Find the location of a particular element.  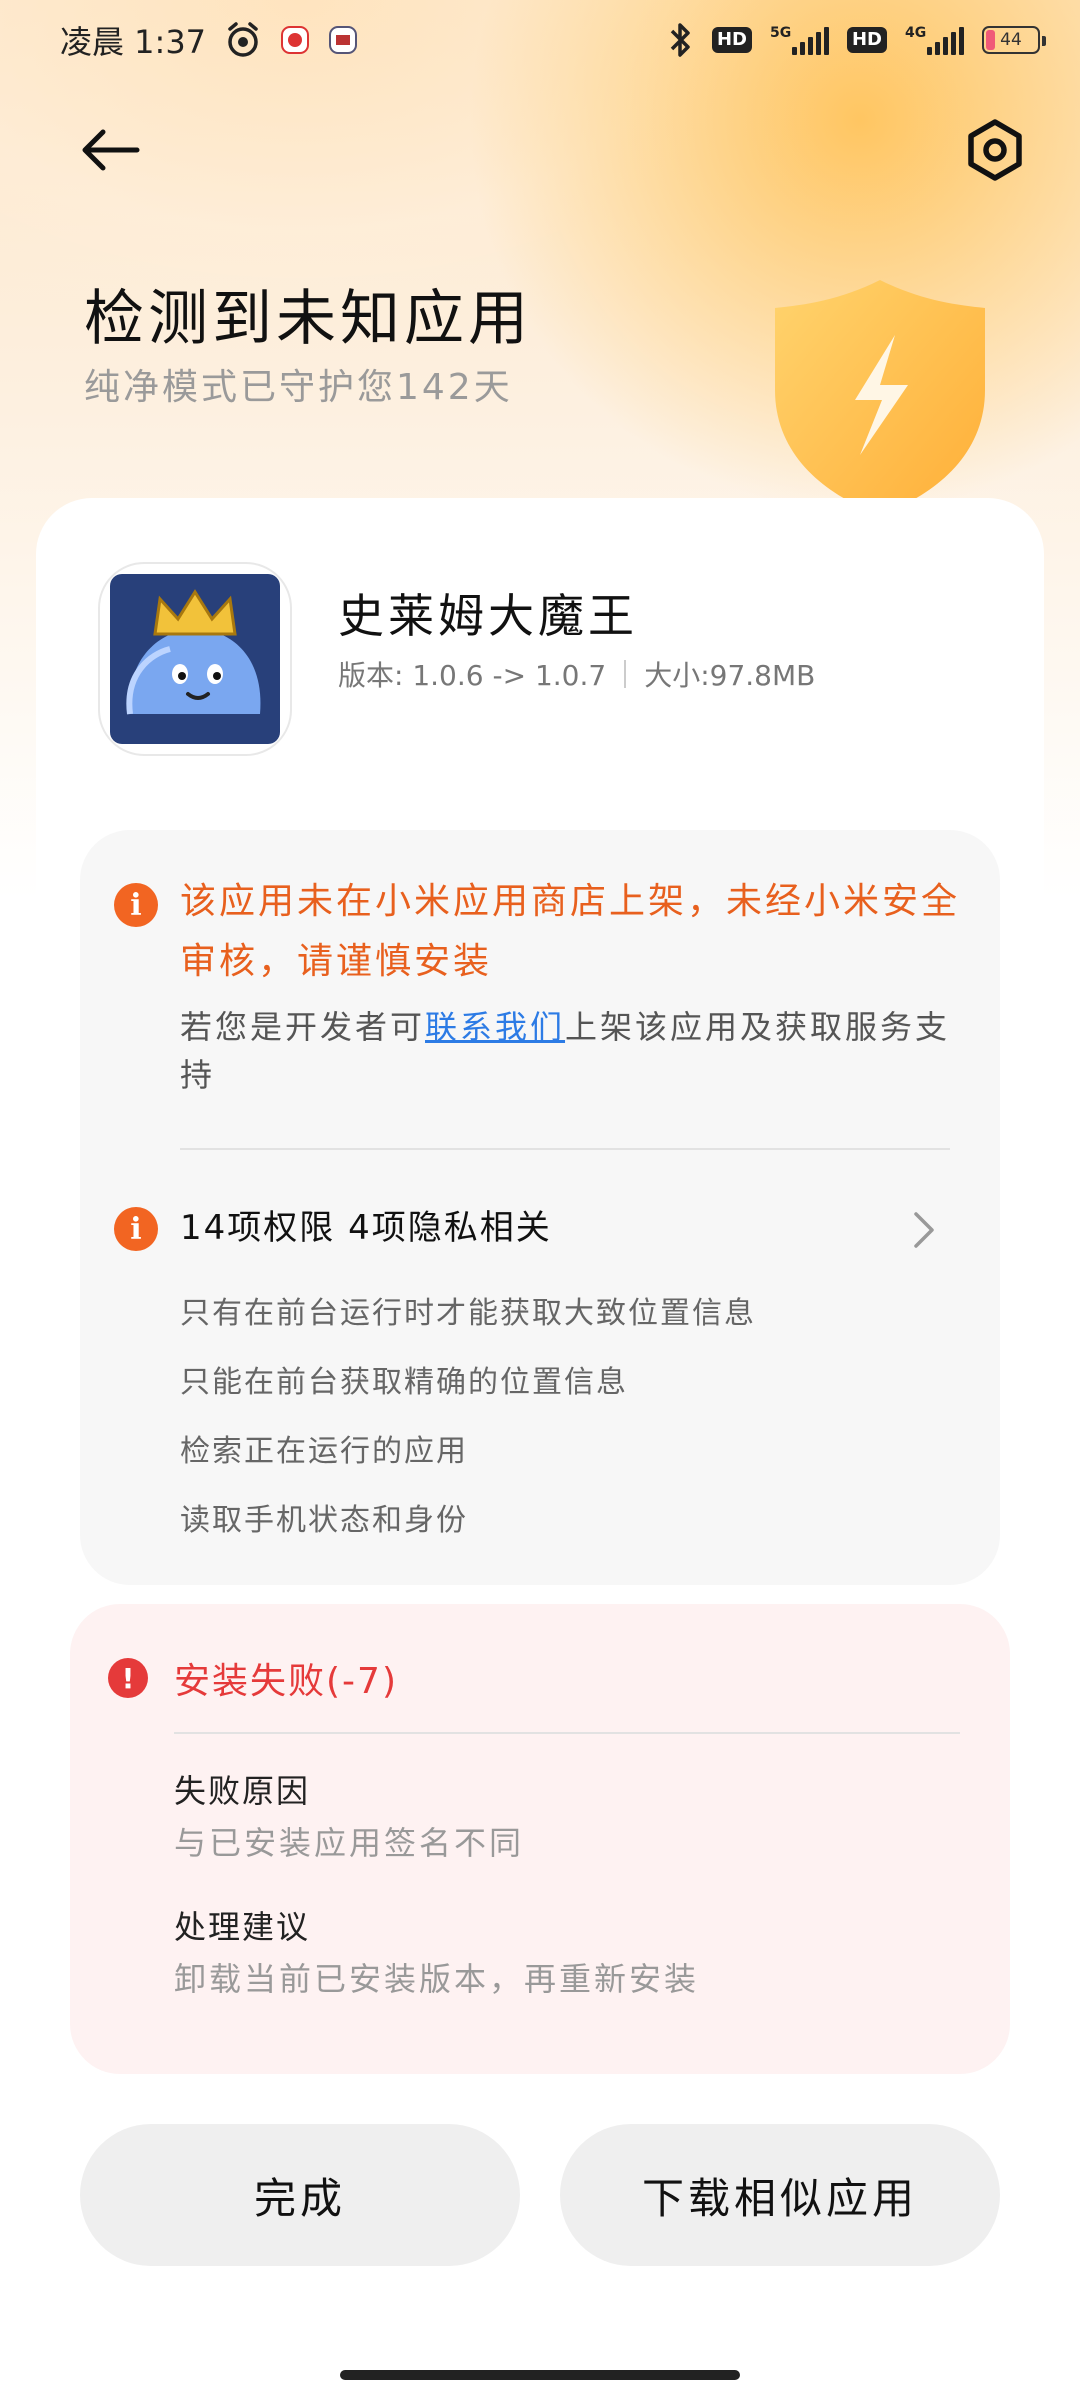

download-similar-apps-button: 下载相似应用 is located at coordinates (780, 2195).